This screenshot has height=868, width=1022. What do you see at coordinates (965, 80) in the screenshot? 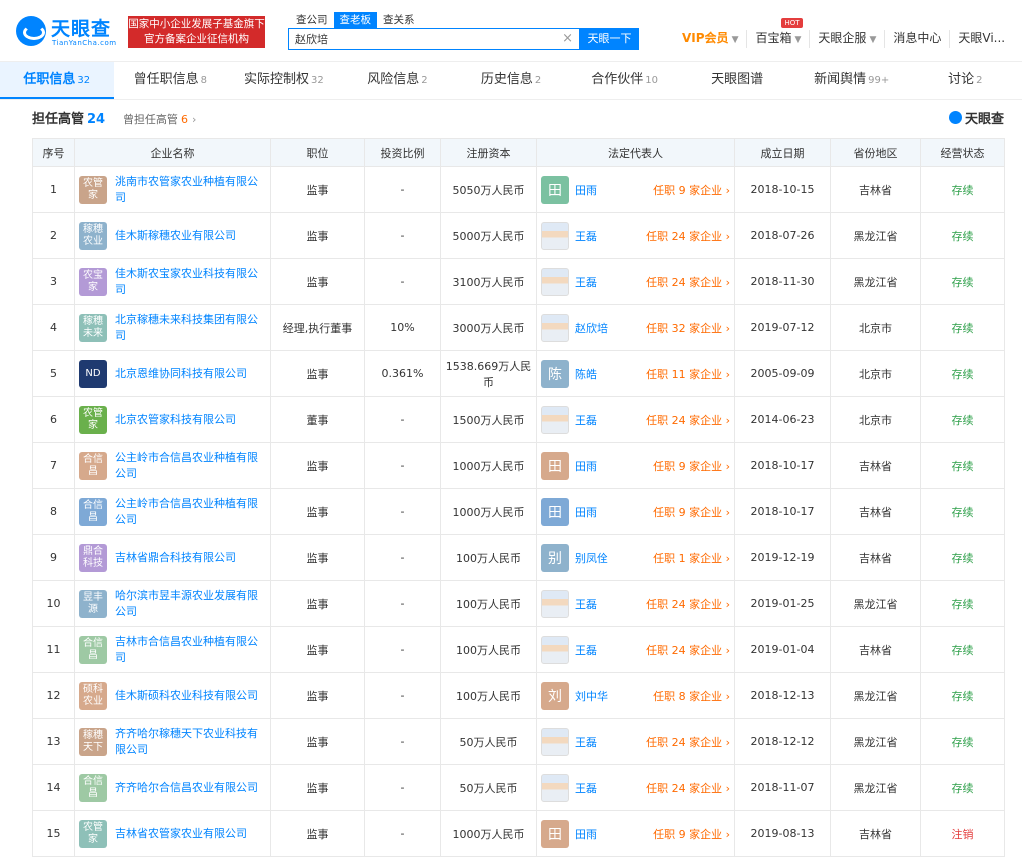
I see `tab-discussion: 讨论 2` at bounding box center [965, 80].